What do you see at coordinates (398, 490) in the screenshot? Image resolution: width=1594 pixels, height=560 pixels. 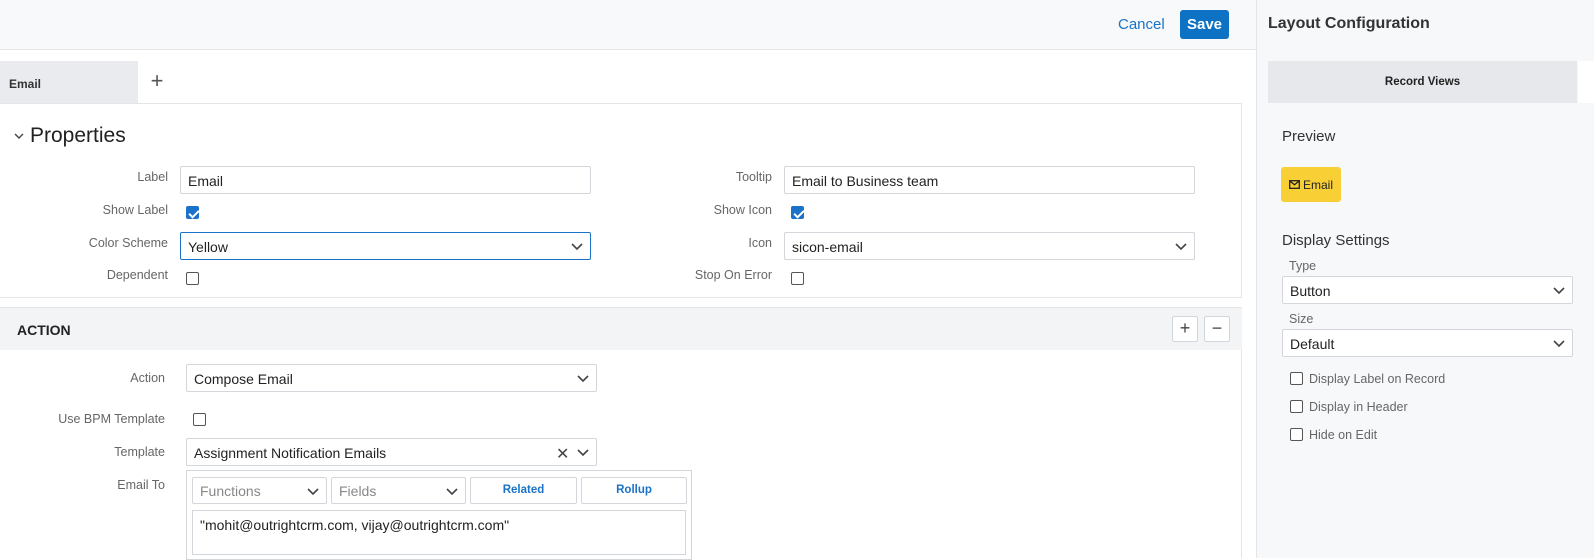 I see `fields-select: Fields` at bounding box center [398, 490].